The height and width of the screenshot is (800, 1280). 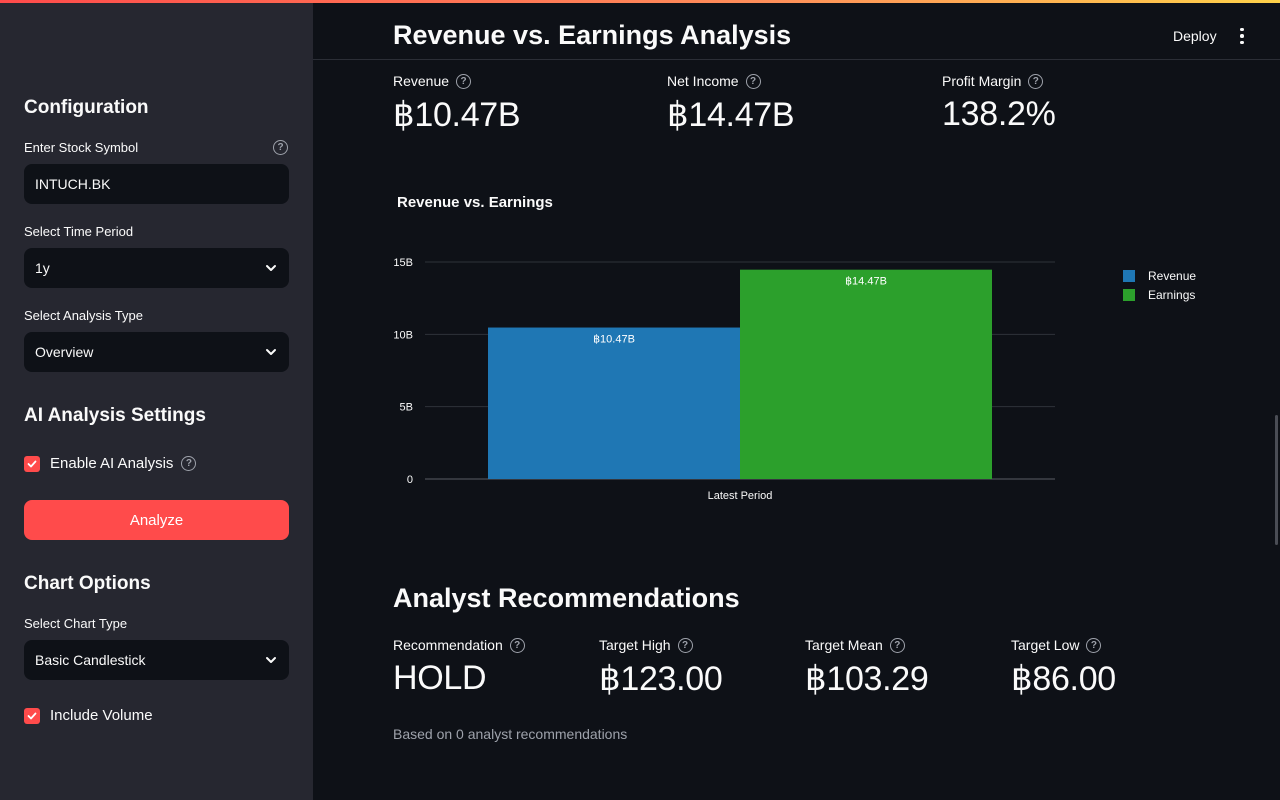 What do you see at coordinates (403, 263) in the screenshot?
I see `y-tick-label: 15B` at bounding box center [403, 263].